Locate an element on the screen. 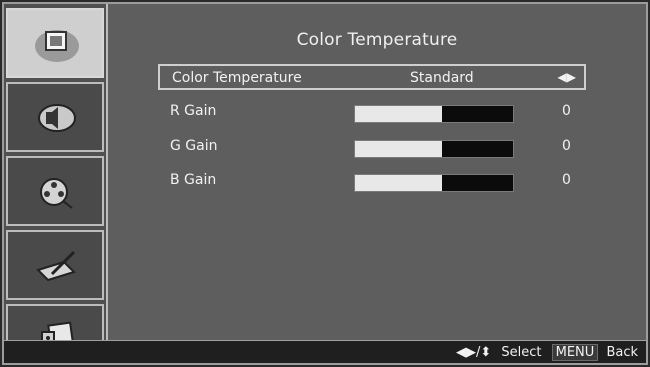 The height and width of the screenshot is (367, 650). sound-icon is located at coordinates (57, 118).